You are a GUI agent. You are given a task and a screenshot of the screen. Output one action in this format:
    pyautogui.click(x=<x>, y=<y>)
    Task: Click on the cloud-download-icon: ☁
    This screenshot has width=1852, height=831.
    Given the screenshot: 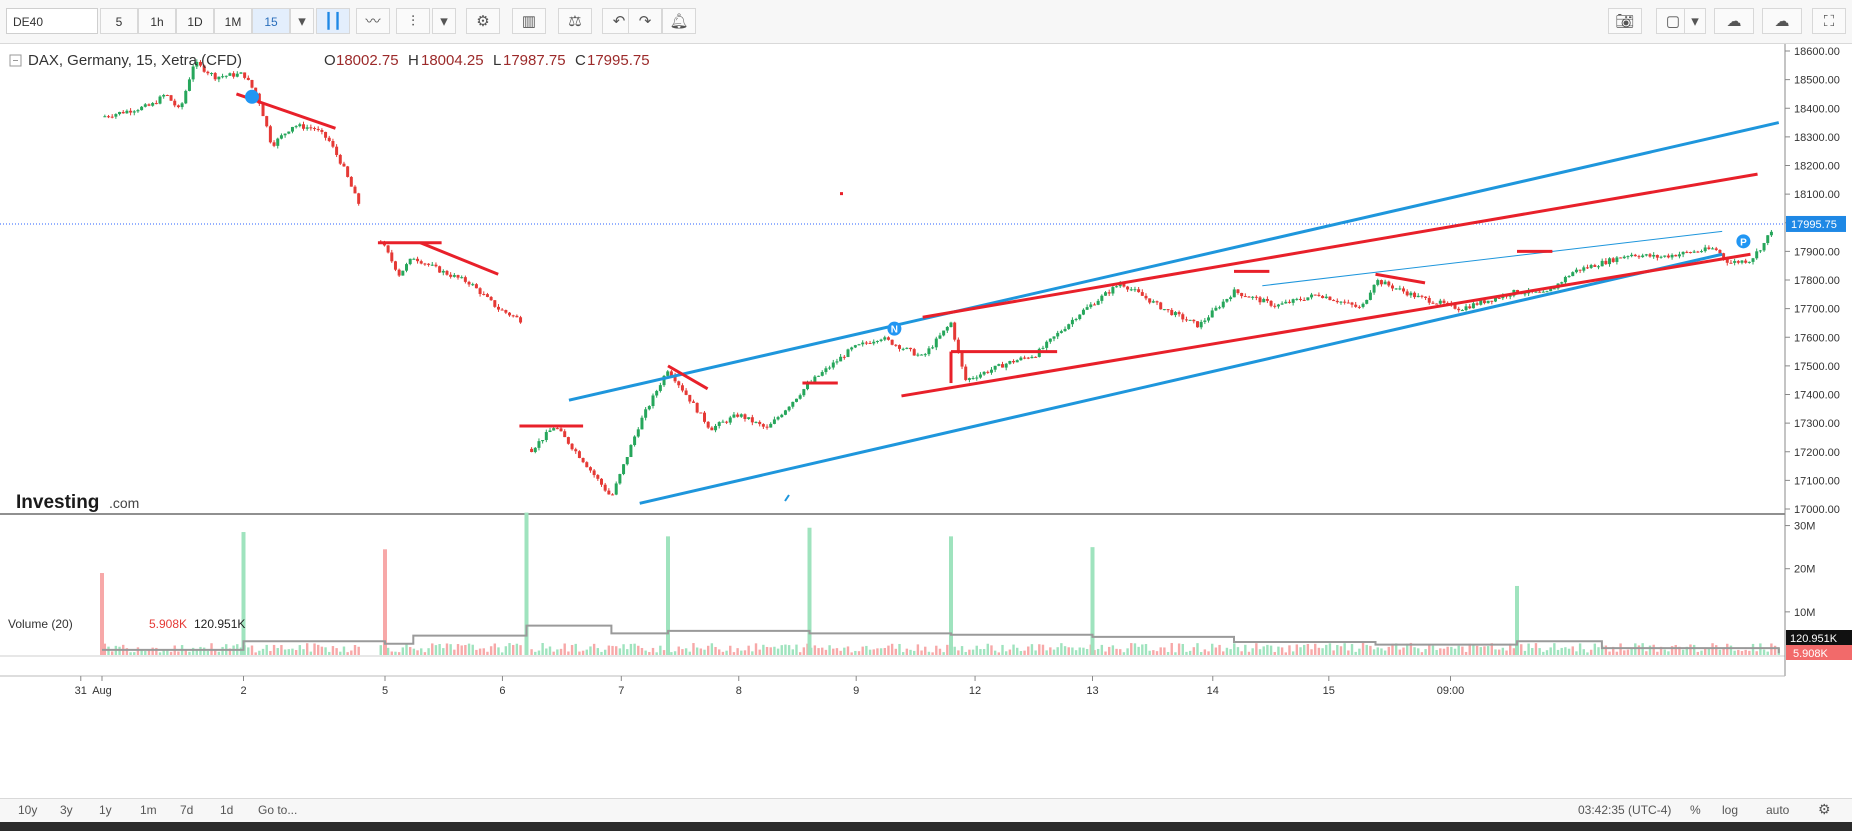 What is the action you would take?
    pyautogui.click(x=1734, y=21)
    